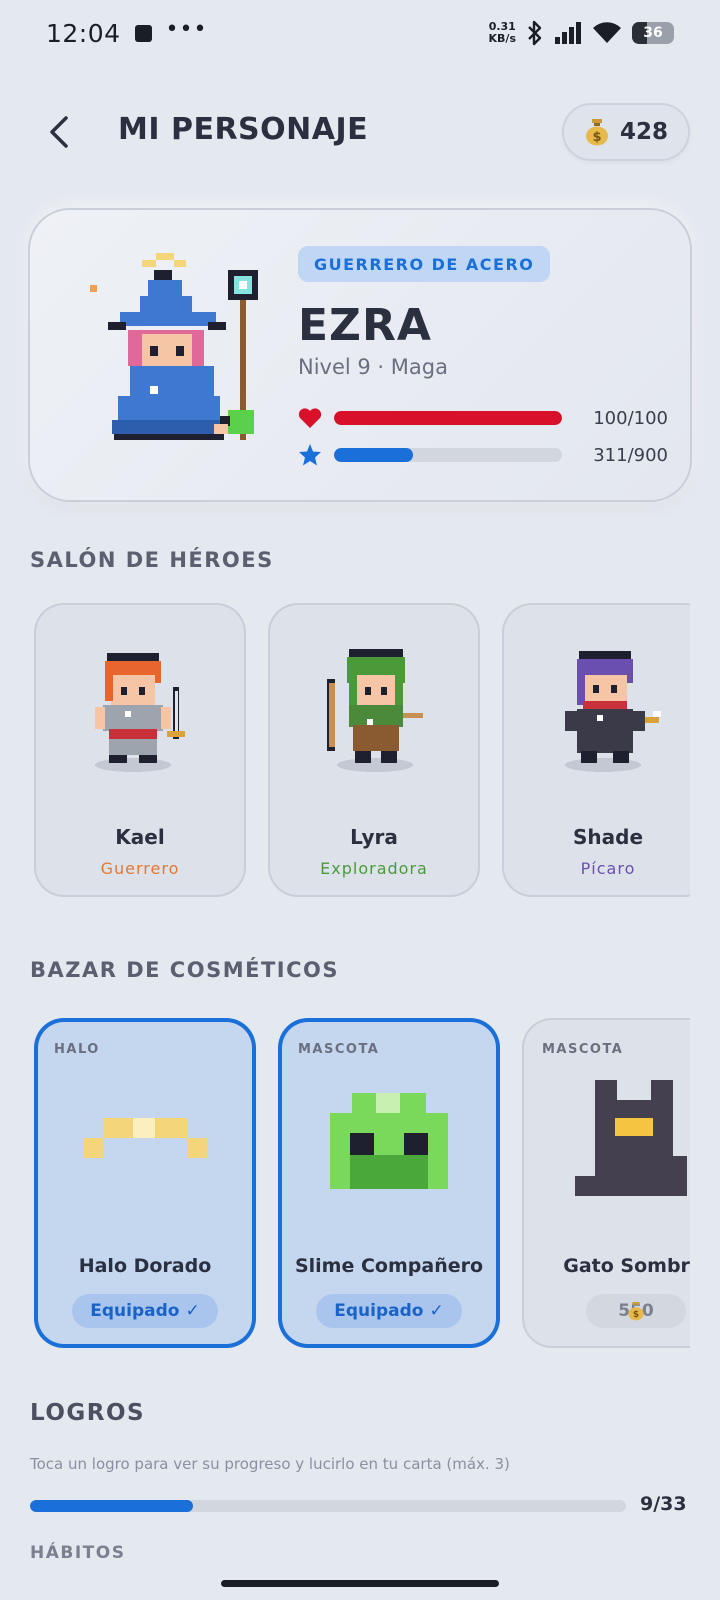 The image size is (720, 1600). Describe the element at coordinates (653, 33) in the screenshot. I see `battery-icon: 36` at that location.